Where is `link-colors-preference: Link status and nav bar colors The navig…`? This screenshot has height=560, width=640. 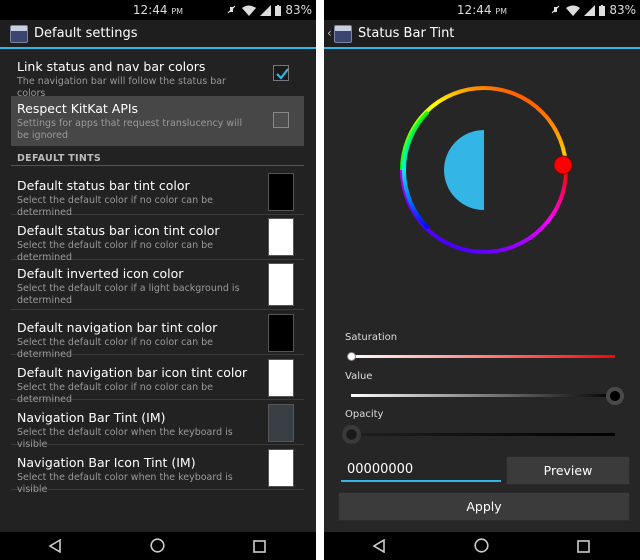
link-colors-preference: Link status and nav bar colors The navig… is located at coordinates (157, 77).